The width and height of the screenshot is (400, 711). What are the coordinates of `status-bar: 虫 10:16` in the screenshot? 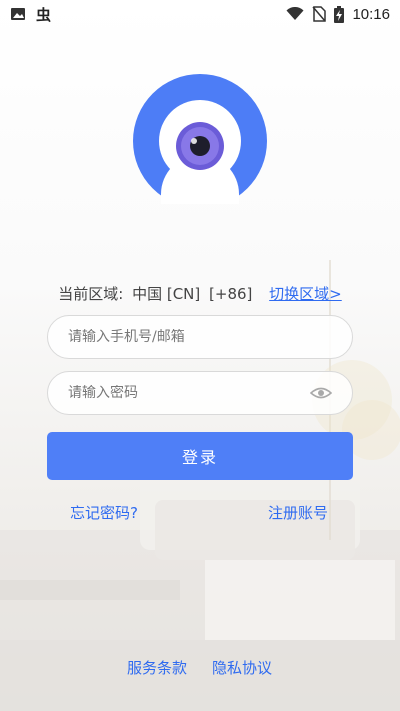 It's located at (200, 14).